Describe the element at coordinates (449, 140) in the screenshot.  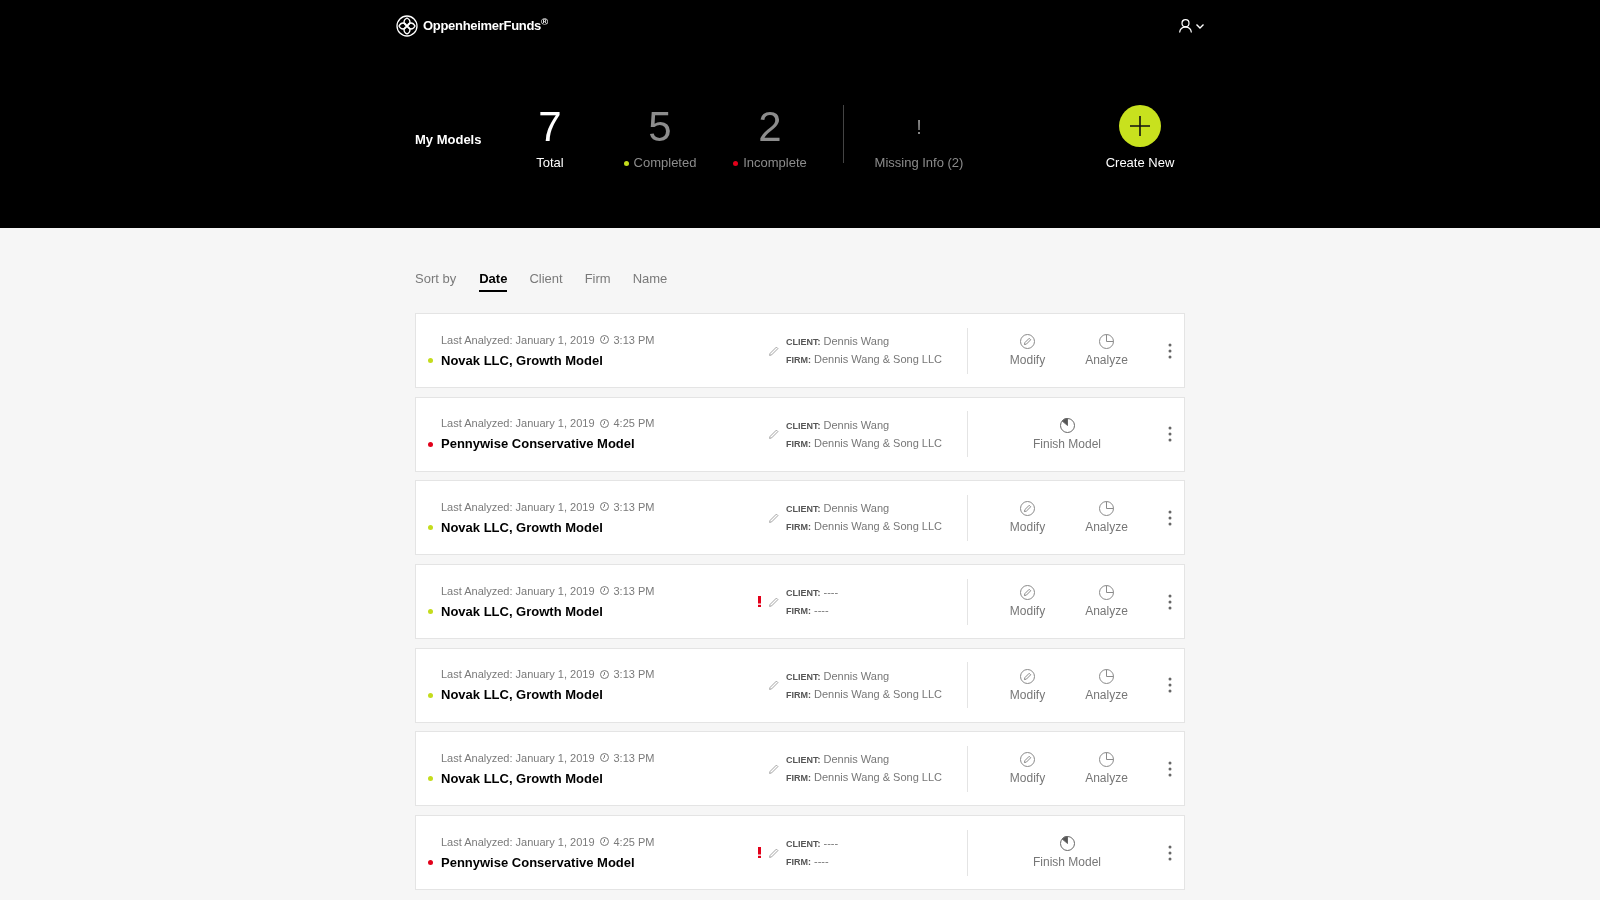
I see `section-title: My Models` at that location.